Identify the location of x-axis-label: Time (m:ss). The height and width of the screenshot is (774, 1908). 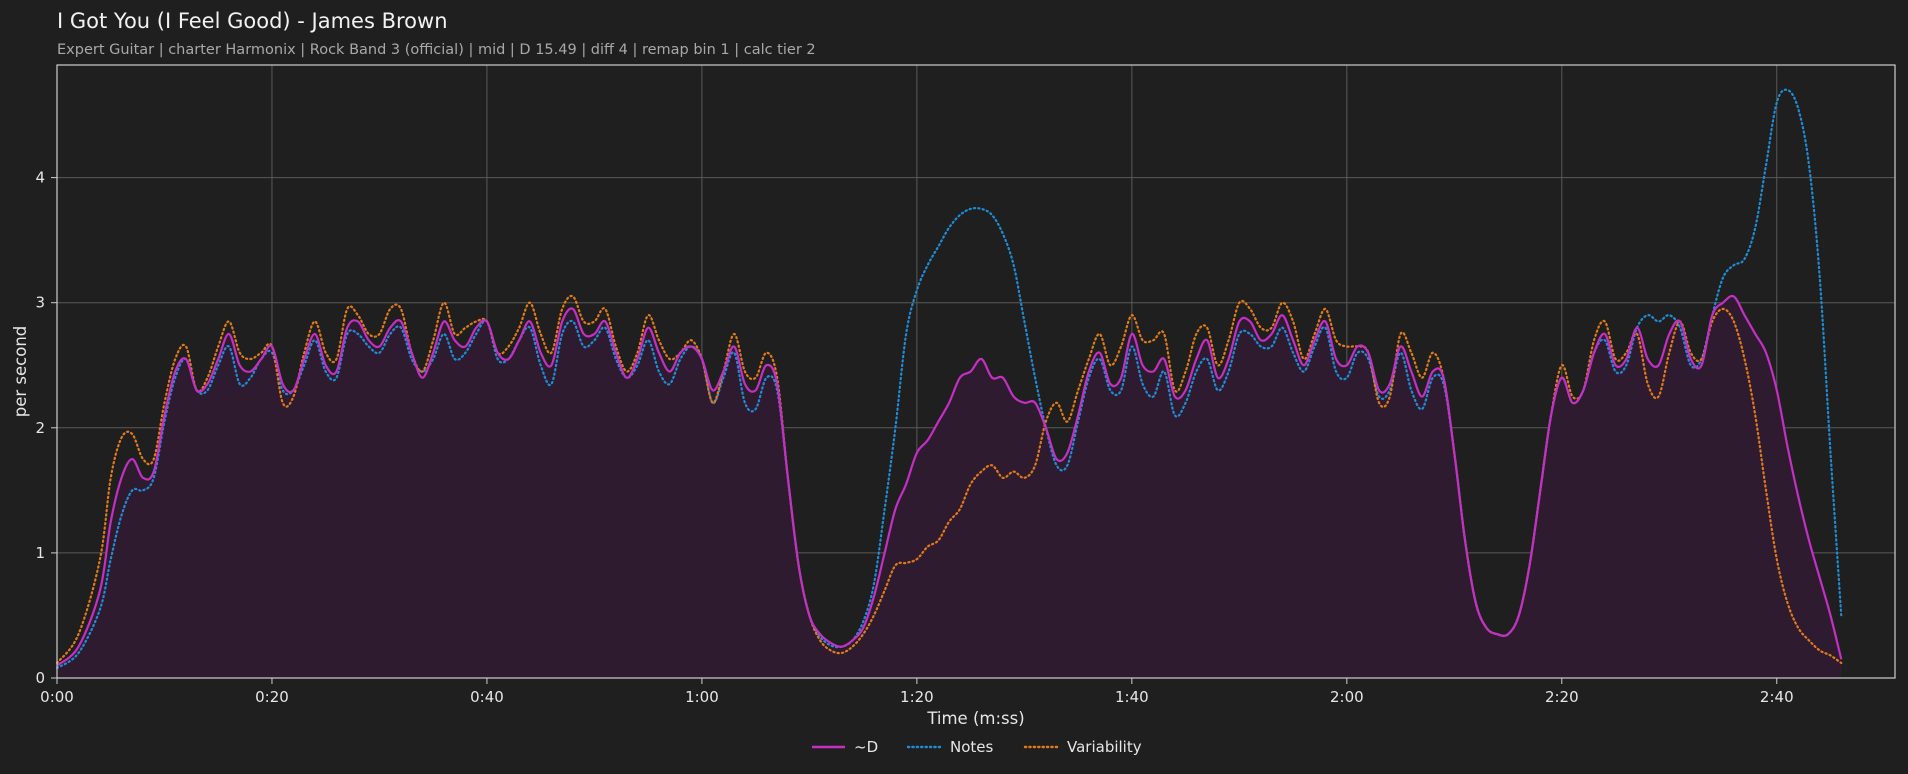
(975, 718).